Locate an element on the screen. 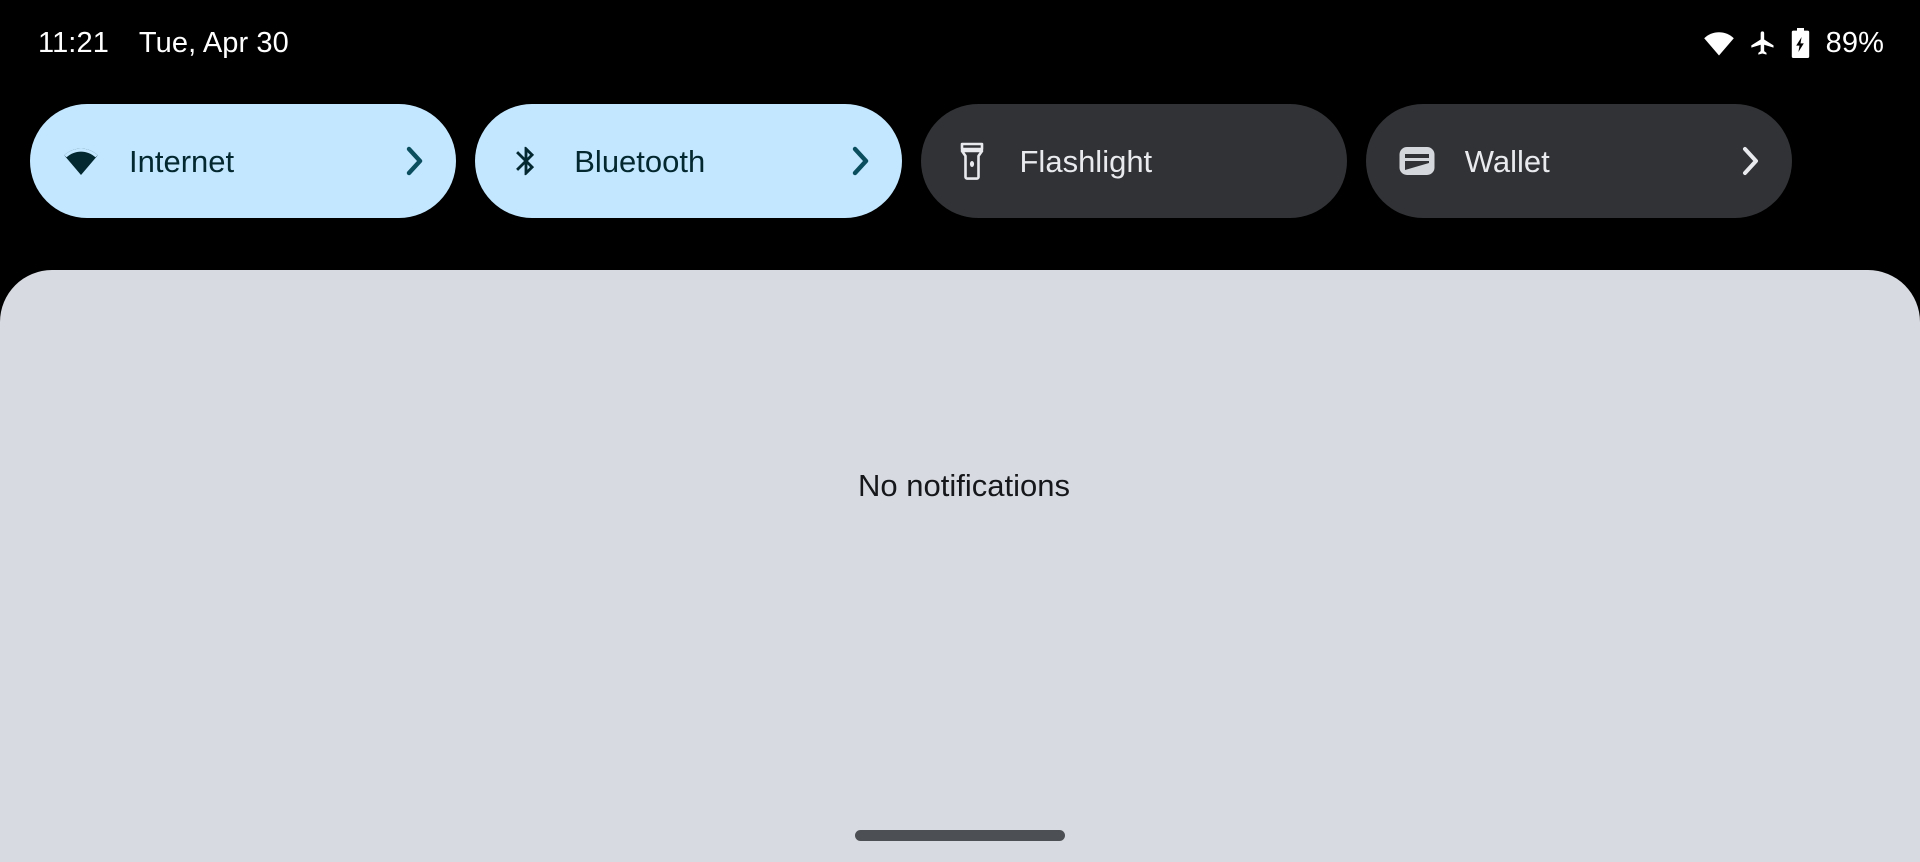  status-clock: 11:21 is located at coordinates (73, 42).